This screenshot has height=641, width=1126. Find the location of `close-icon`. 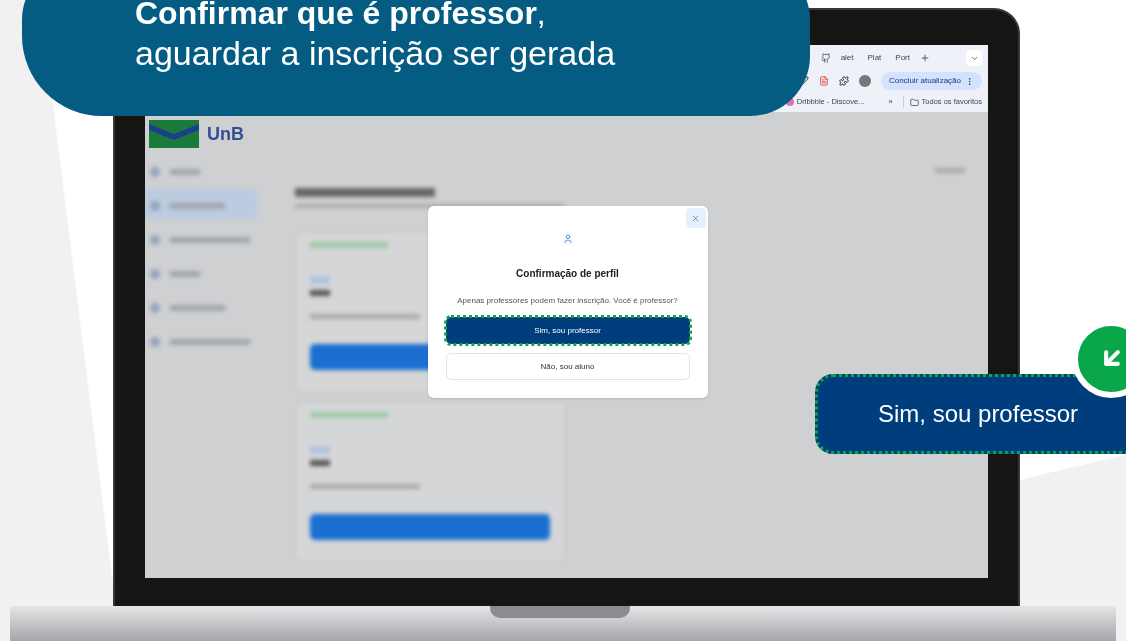

close-icon is located at coordinates (695, 218).